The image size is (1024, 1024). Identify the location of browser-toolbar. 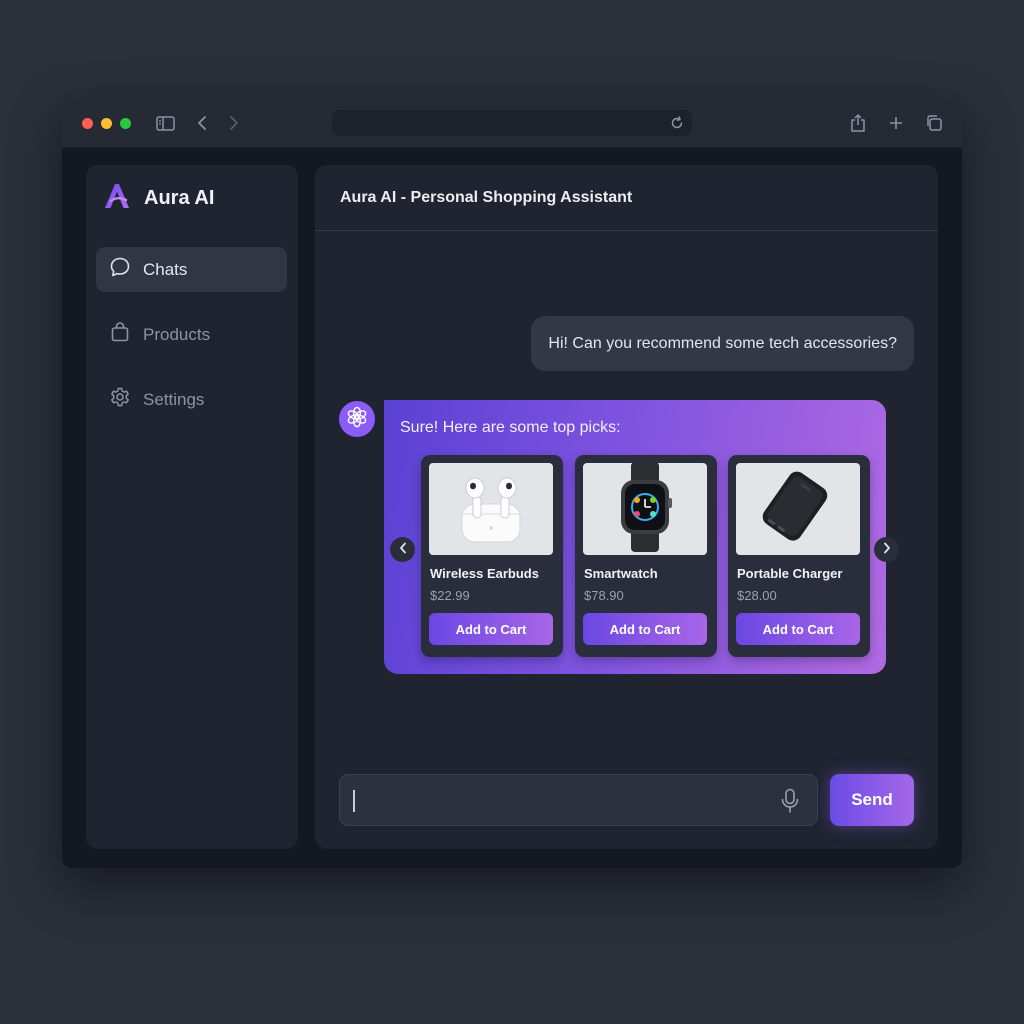
(512, 123).